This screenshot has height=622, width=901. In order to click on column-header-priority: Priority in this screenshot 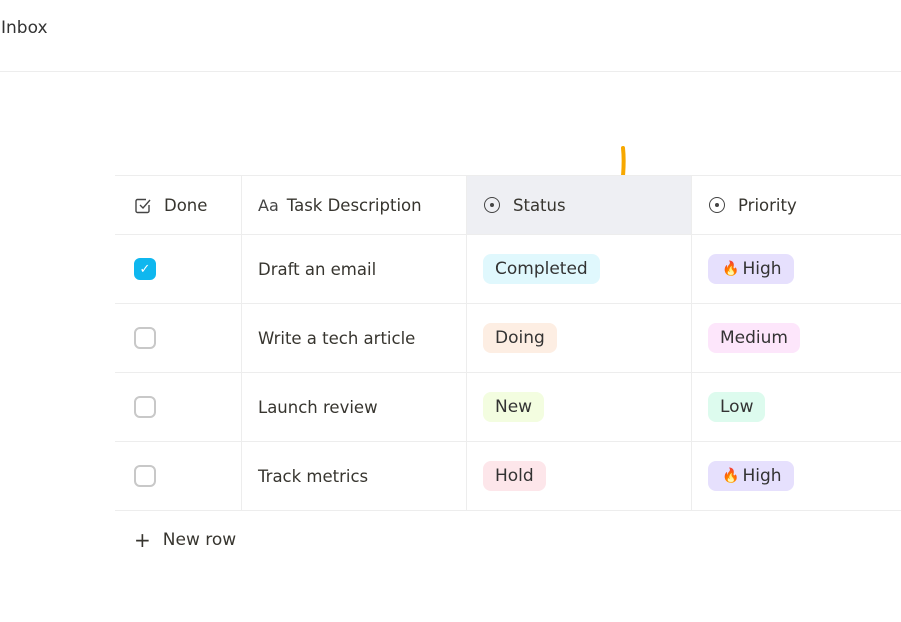, I will do `click(796, 205)`.